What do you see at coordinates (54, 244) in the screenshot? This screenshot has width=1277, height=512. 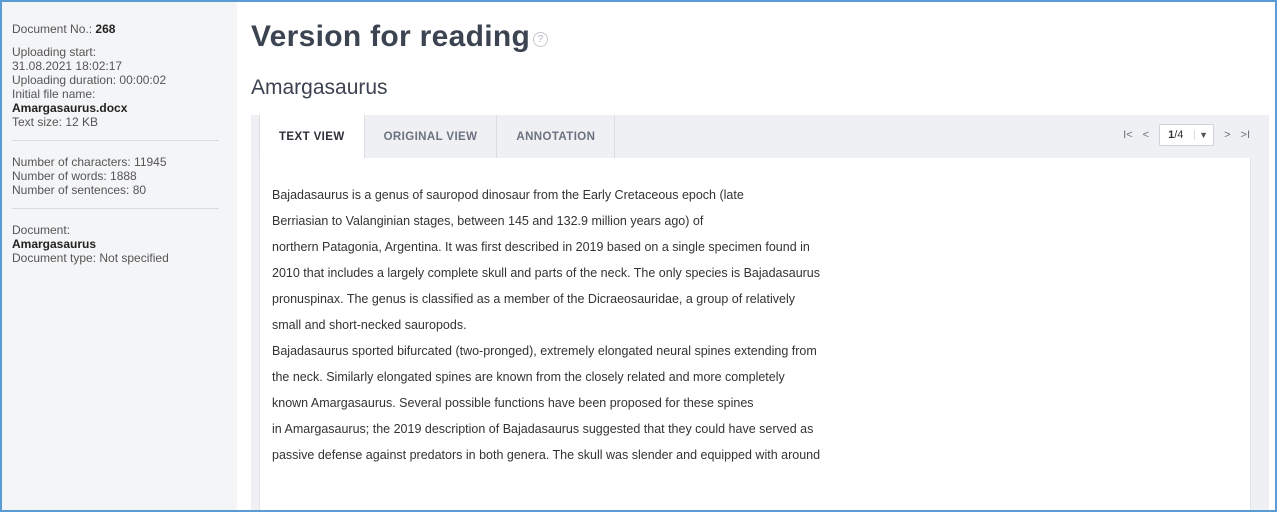 I see `document-name: Amargasaurus` at bounding box center [54, 244].